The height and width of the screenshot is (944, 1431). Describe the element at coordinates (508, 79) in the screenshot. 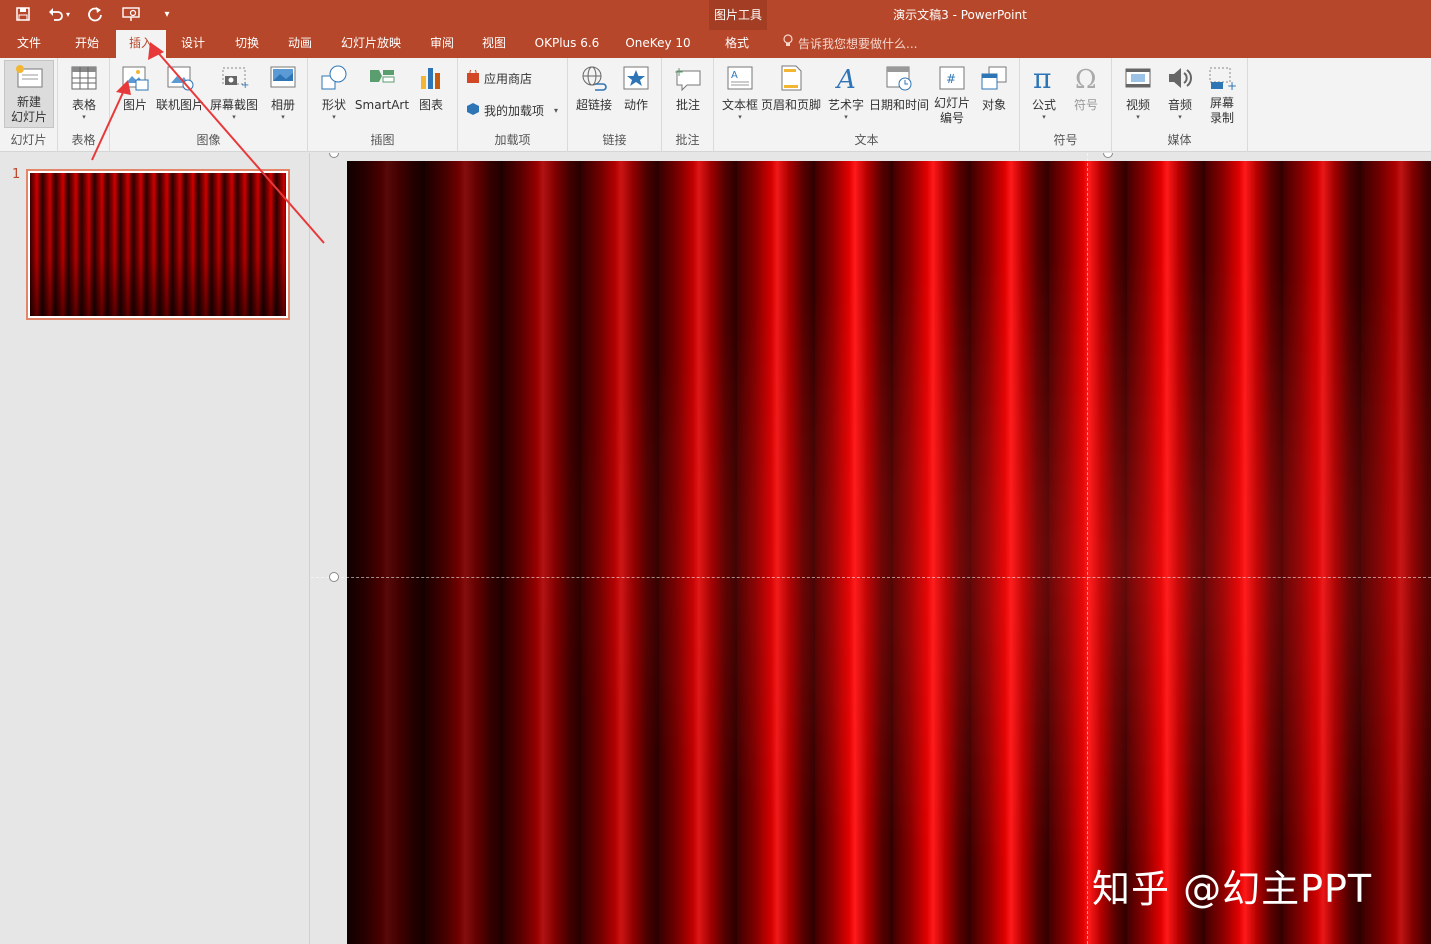

I see `store-label: 应用商店` at that location.